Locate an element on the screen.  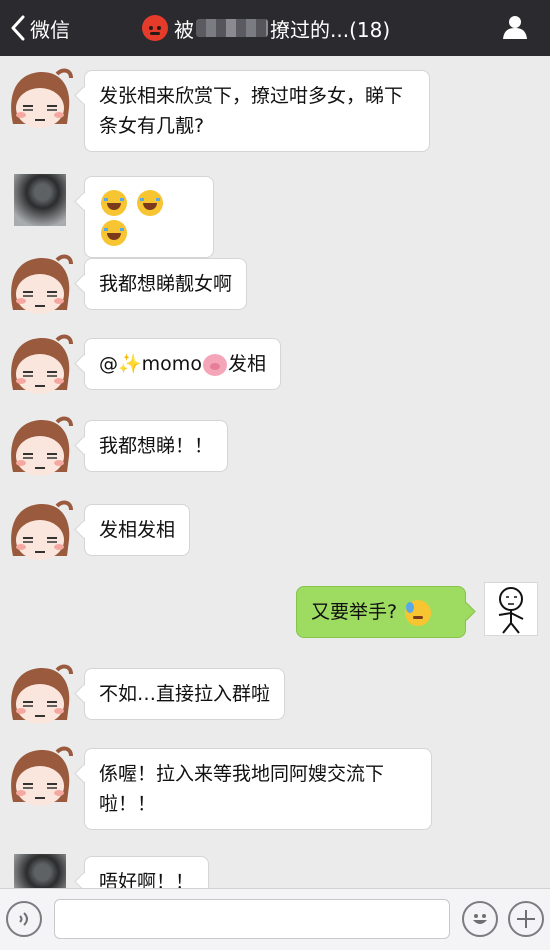
message-bubble: 发相发相 is located at coordinates (137, 530).